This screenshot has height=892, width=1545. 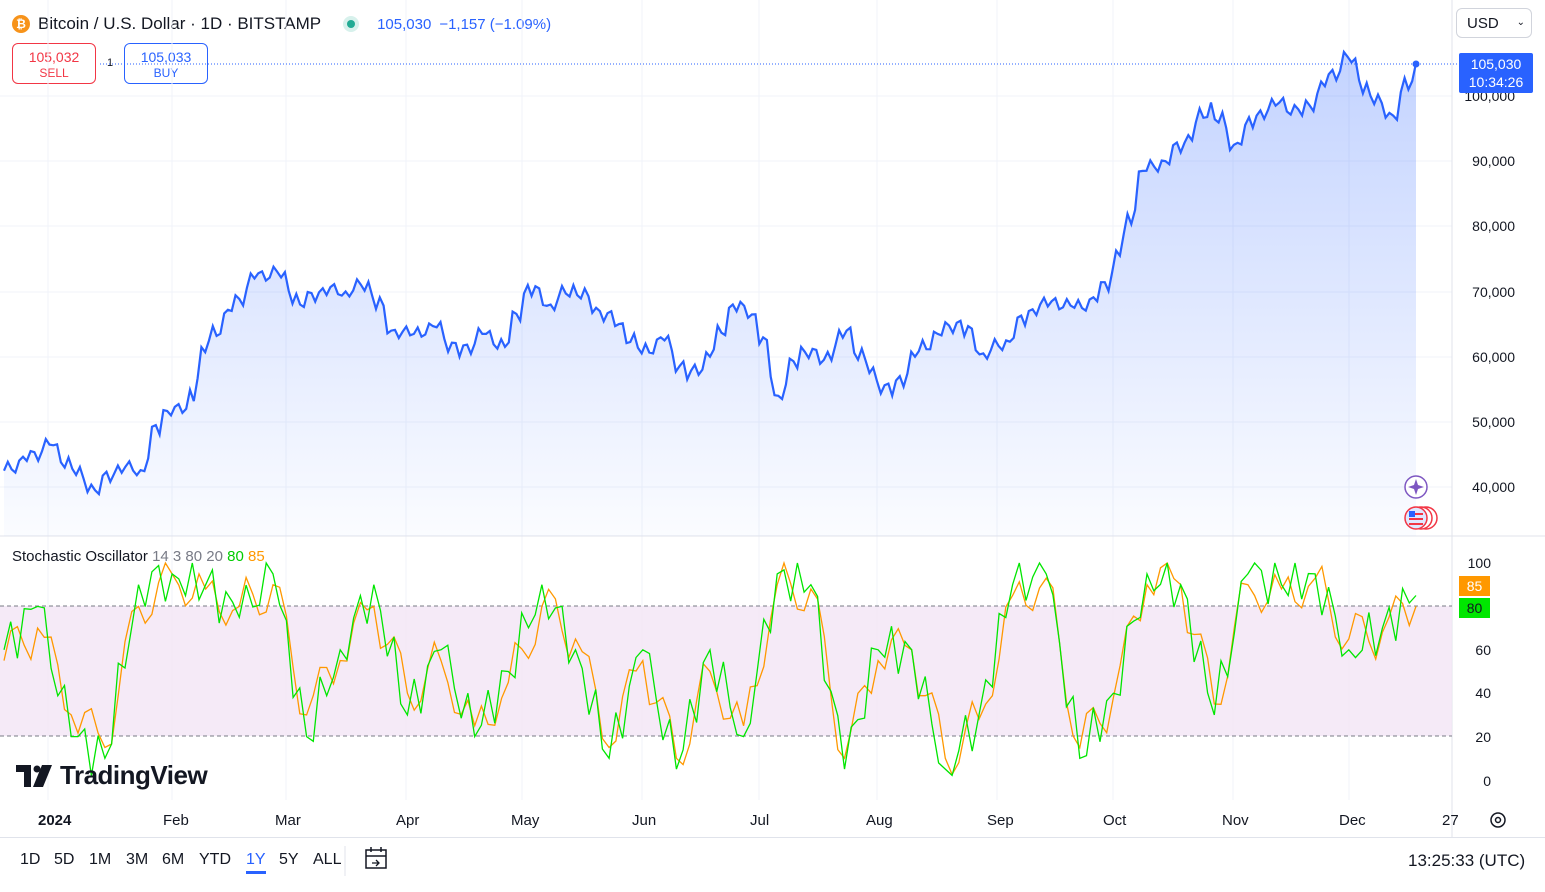 What do you see at coordinates (1483, 650) in the screenshot?
I see `osc-axis-label: 60` at bounding box center [1483, 650].